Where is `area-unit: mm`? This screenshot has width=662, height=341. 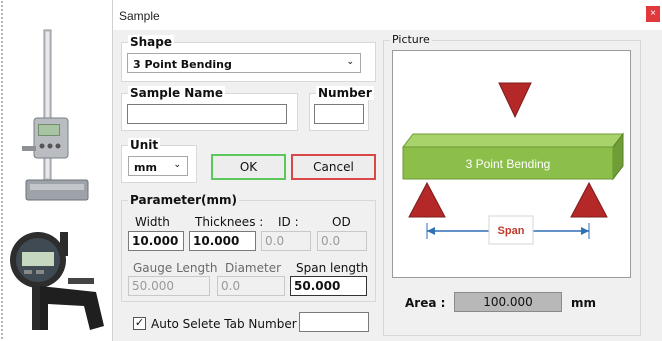
area-unit: mm is located at coordinates (584, 303).